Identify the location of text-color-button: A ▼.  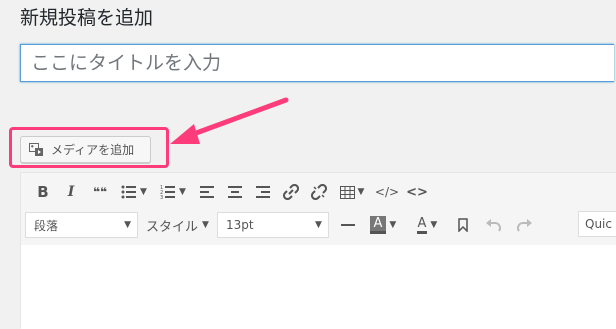
(427, 225).